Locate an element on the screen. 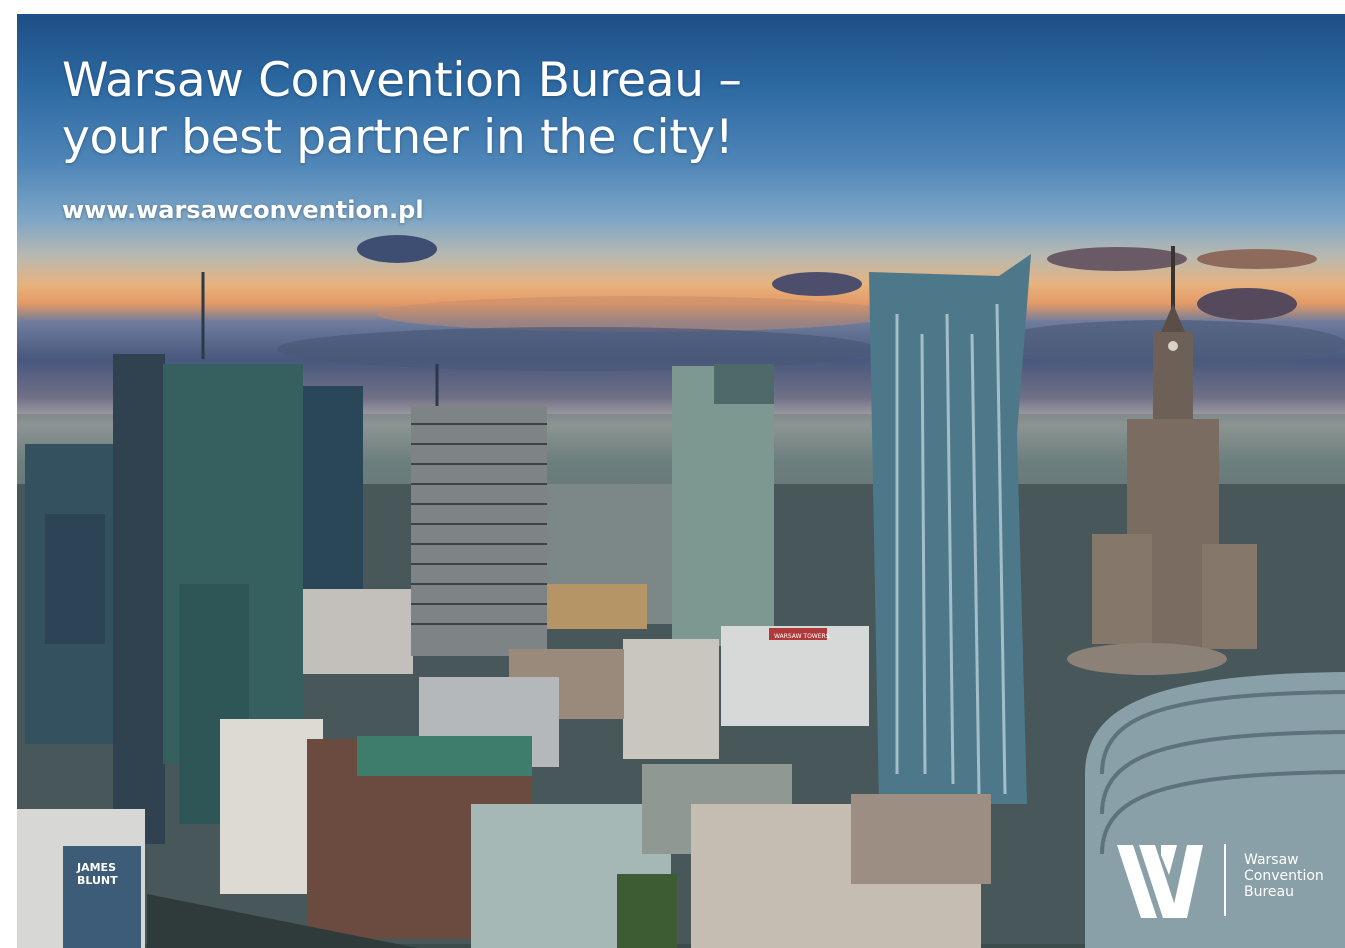 This screenshot has height=948, width=1345. marriott-tower is located at coordinates (723, 506).